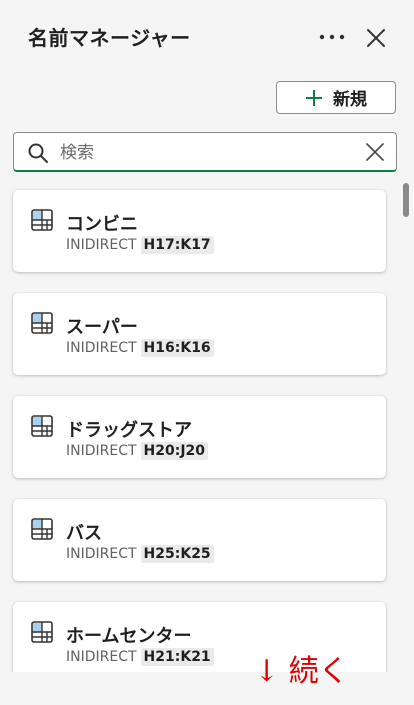 Image resolution: width=414 pixels, height=705 pixels. Describe the element at coordinates (406, 200) in the screenshot. I see `scrollbar-thumb` at that location.